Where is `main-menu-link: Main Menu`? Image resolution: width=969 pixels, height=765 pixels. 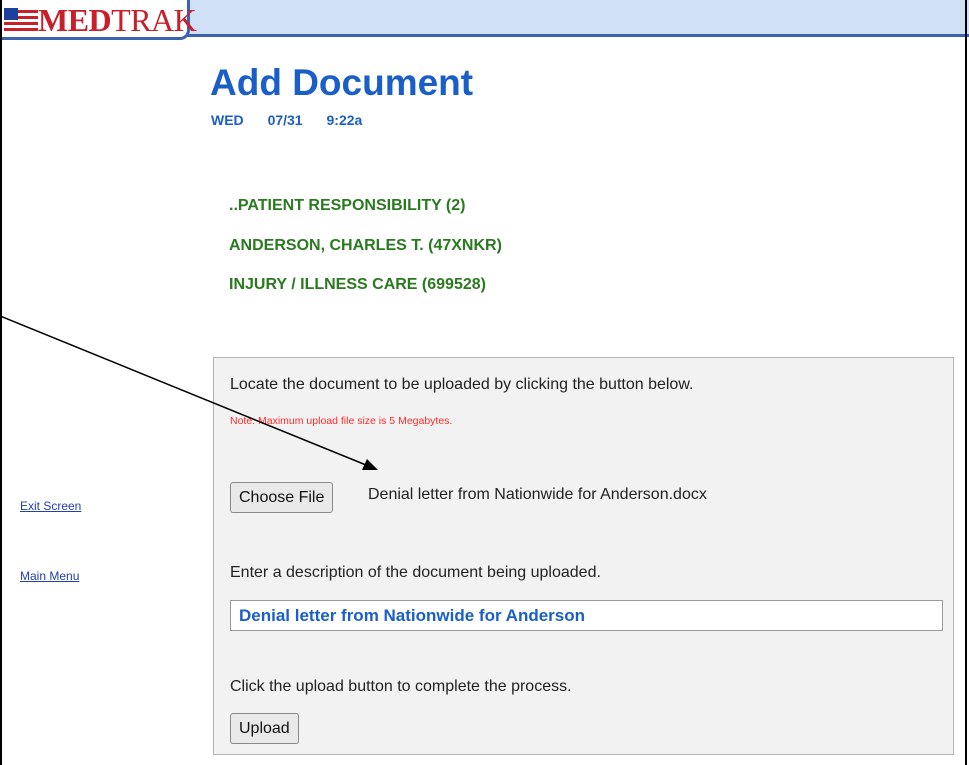 main-menu-link: Main Menu is located at coordinates (49, 576).